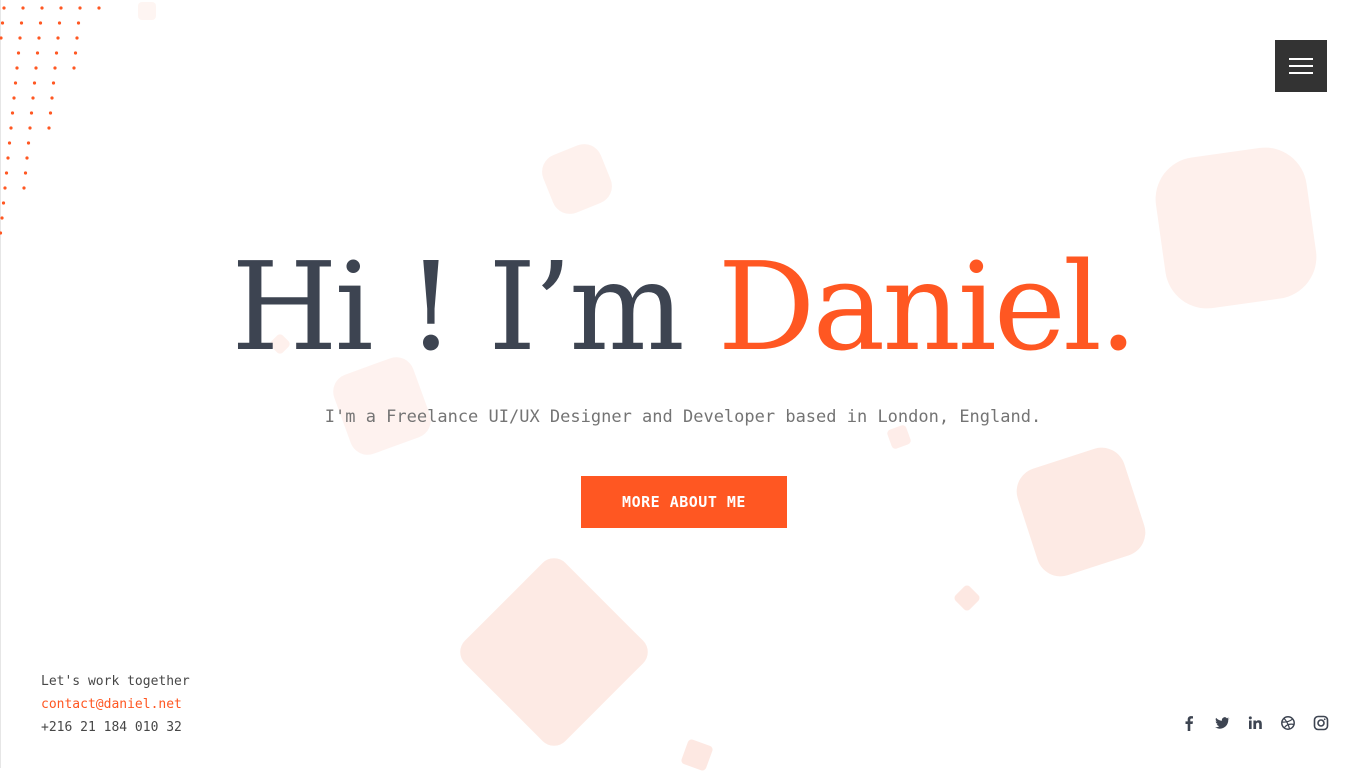  I want to click on menu-button, so click(1301, 66).